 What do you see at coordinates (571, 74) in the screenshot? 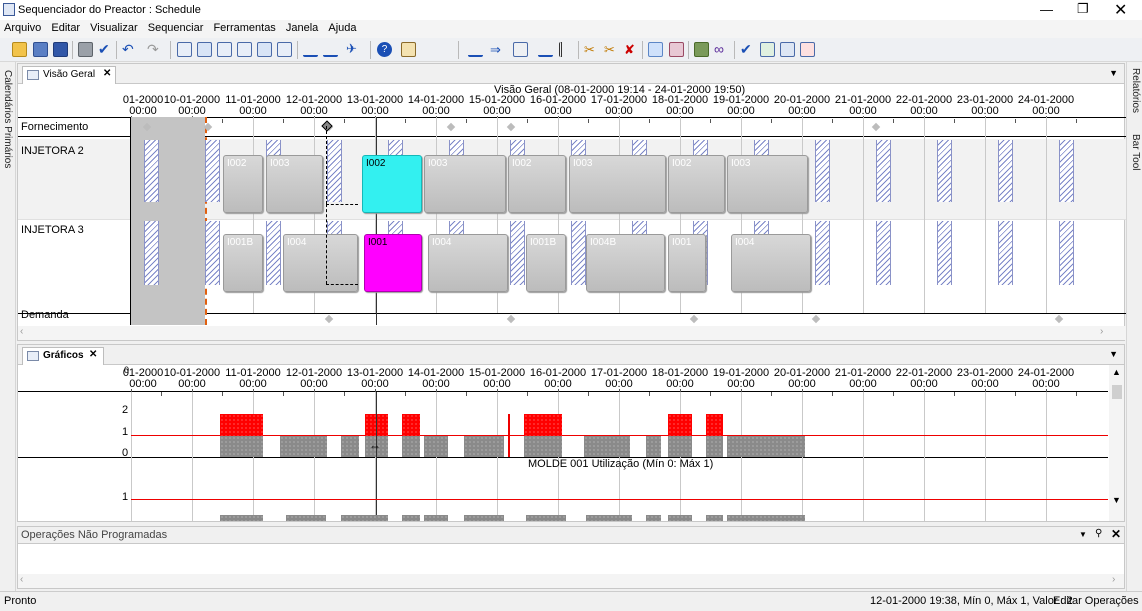
I see `overview-tabbar: Visão Geral ✕ ▼` at bounding box center [571, 74].